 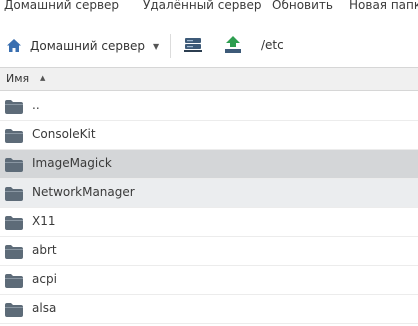 I want to click on file-row-alsa: alsa, so click(x=209, y=309).